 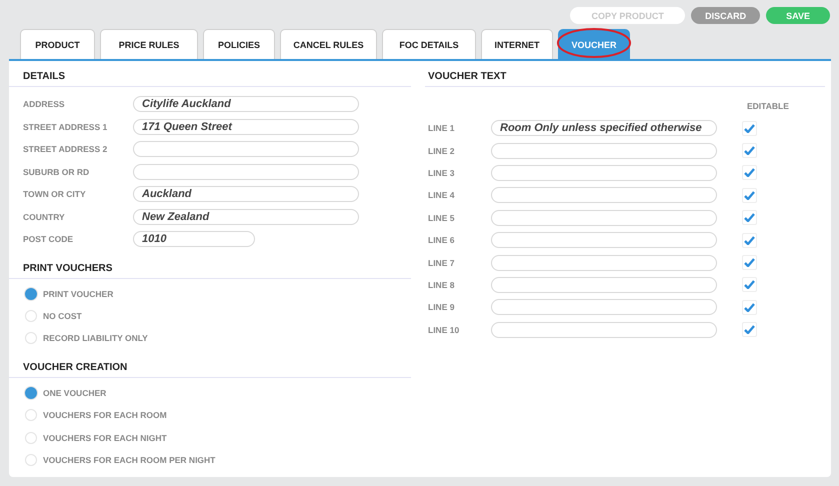 I want to click on radio-label: VOUCHERS FOR EACH NIGHT, so click(x=105, y=437).